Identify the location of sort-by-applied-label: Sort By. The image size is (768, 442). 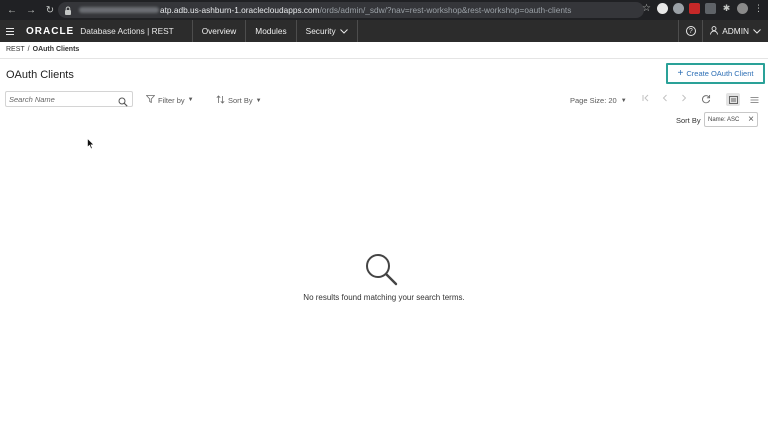
(688, 120).